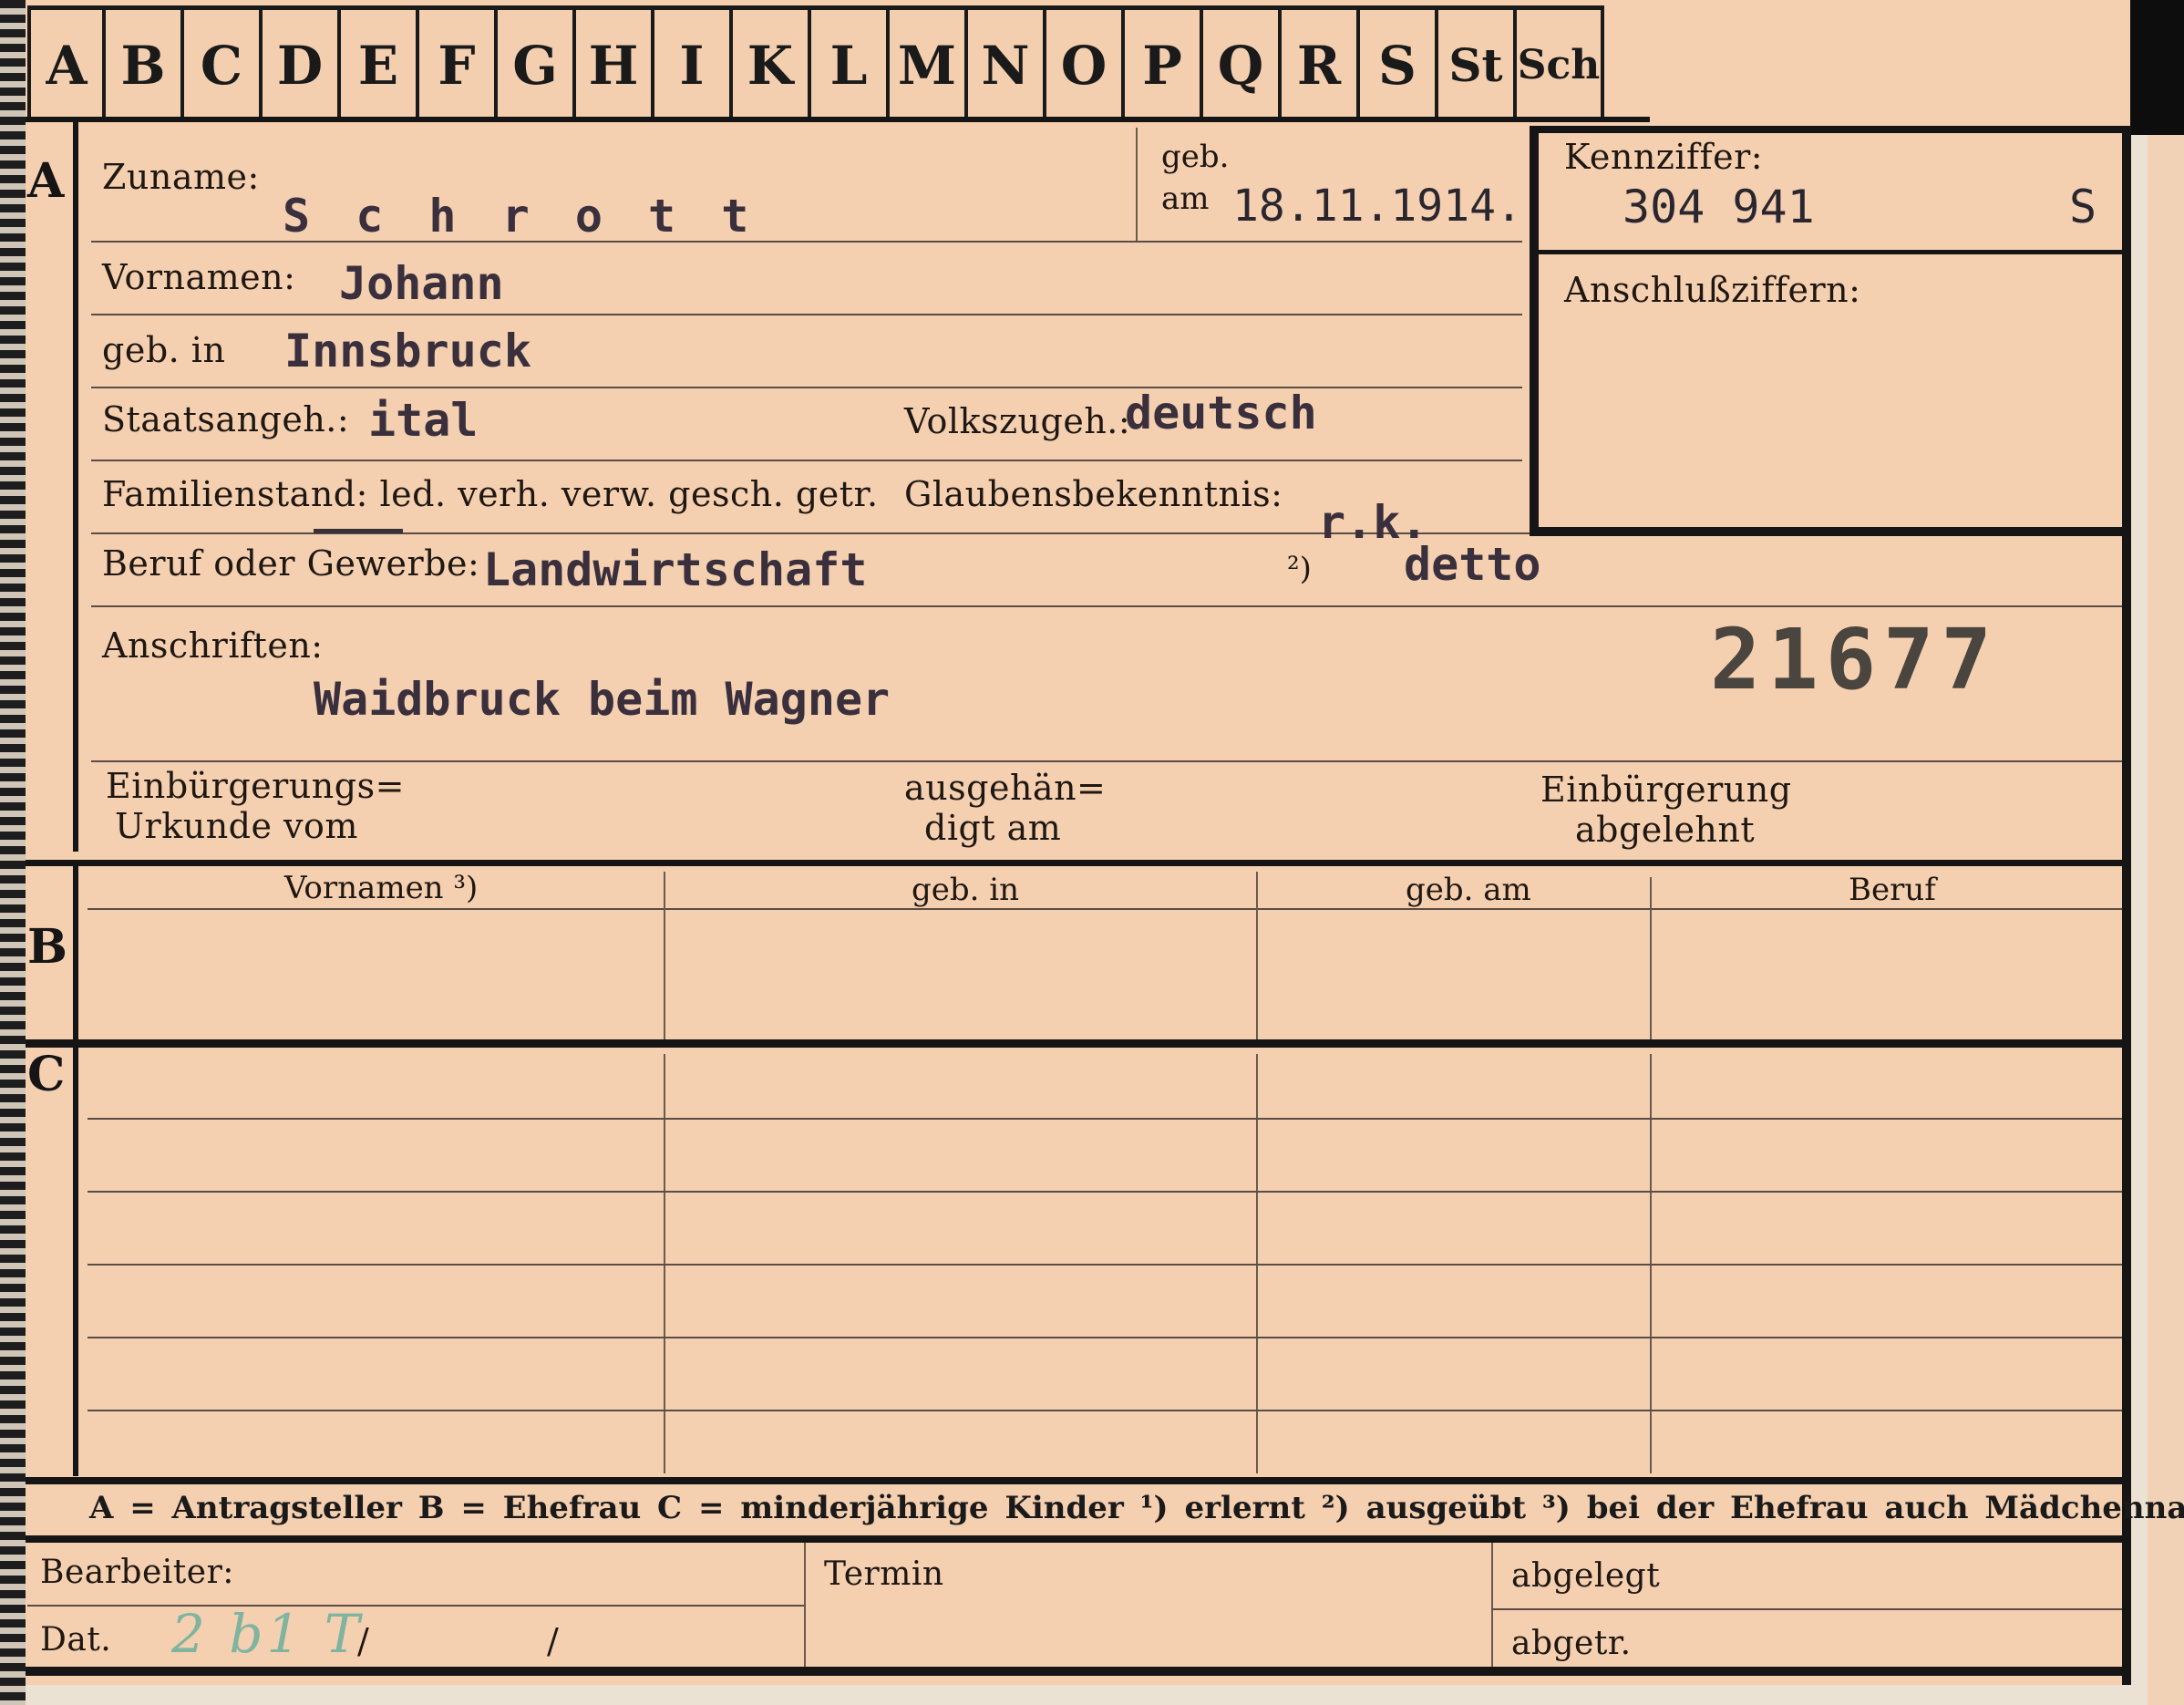  Describe the element at coordinates (2082, 207) in the screenshot. I see `kennziffer-suffix: S` at that location.